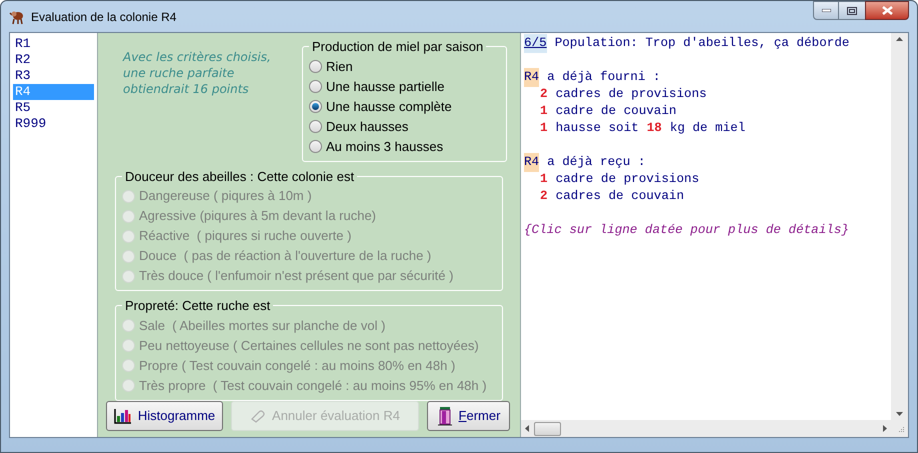 Image resolution: width=918 pixels, height=453 pixels. What do you see at coordinates (285, 256) in the screenshot?
I see `option-label: Douce ( pas de réaction à l'ouverture de la ruche )` at bounding box center [285, 256].